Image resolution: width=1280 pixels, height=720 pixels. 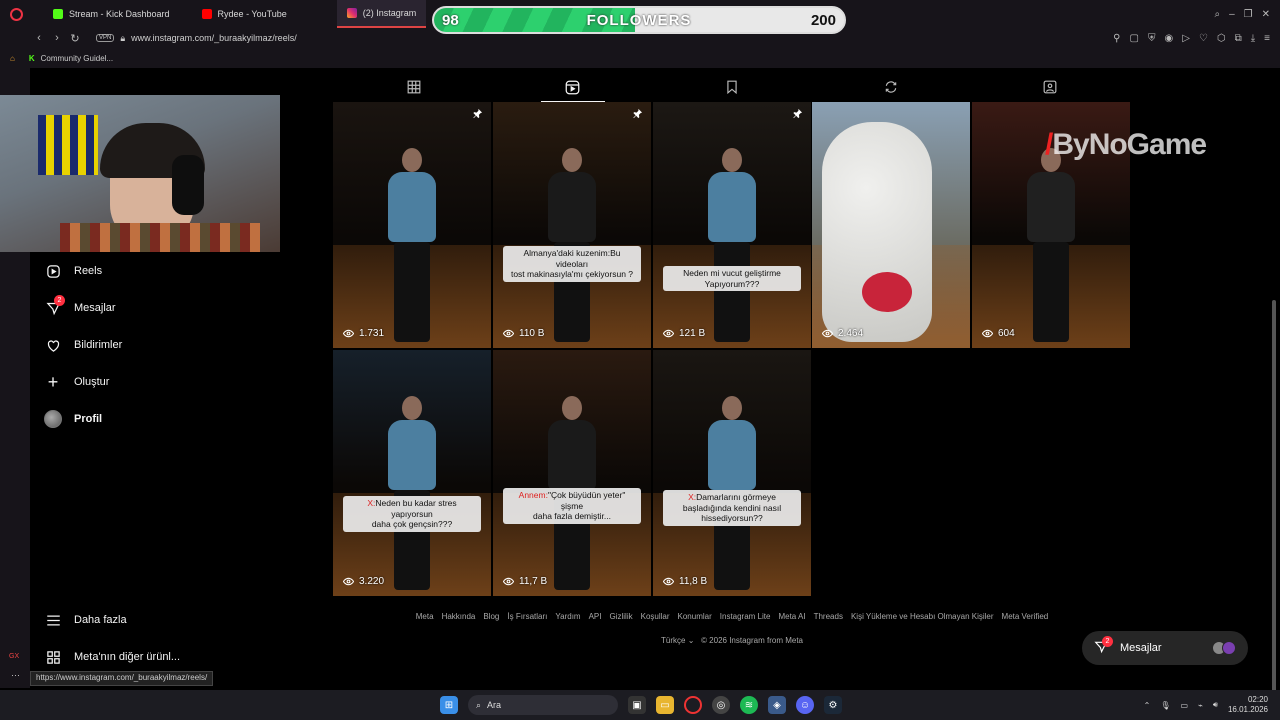 I want to click on footer-link: Meta AI, so click(x=791, y=616).